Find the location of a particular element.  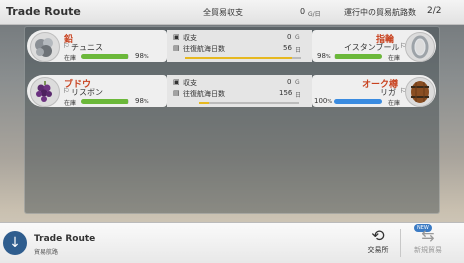

page-title: Trade Route is located at coordinates (43, 11).